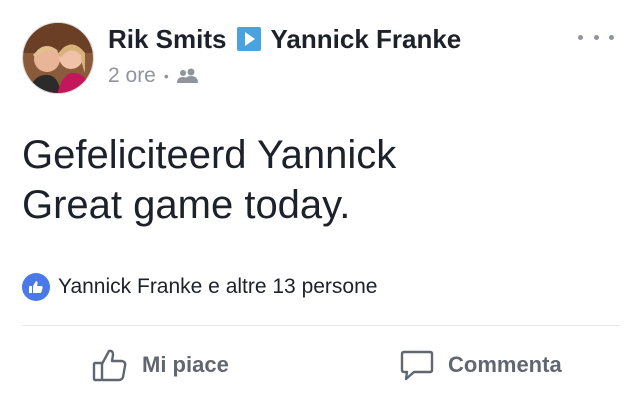 This screenshot has height=406, width=640. I want to click on friends-icon, so click(187, 76).